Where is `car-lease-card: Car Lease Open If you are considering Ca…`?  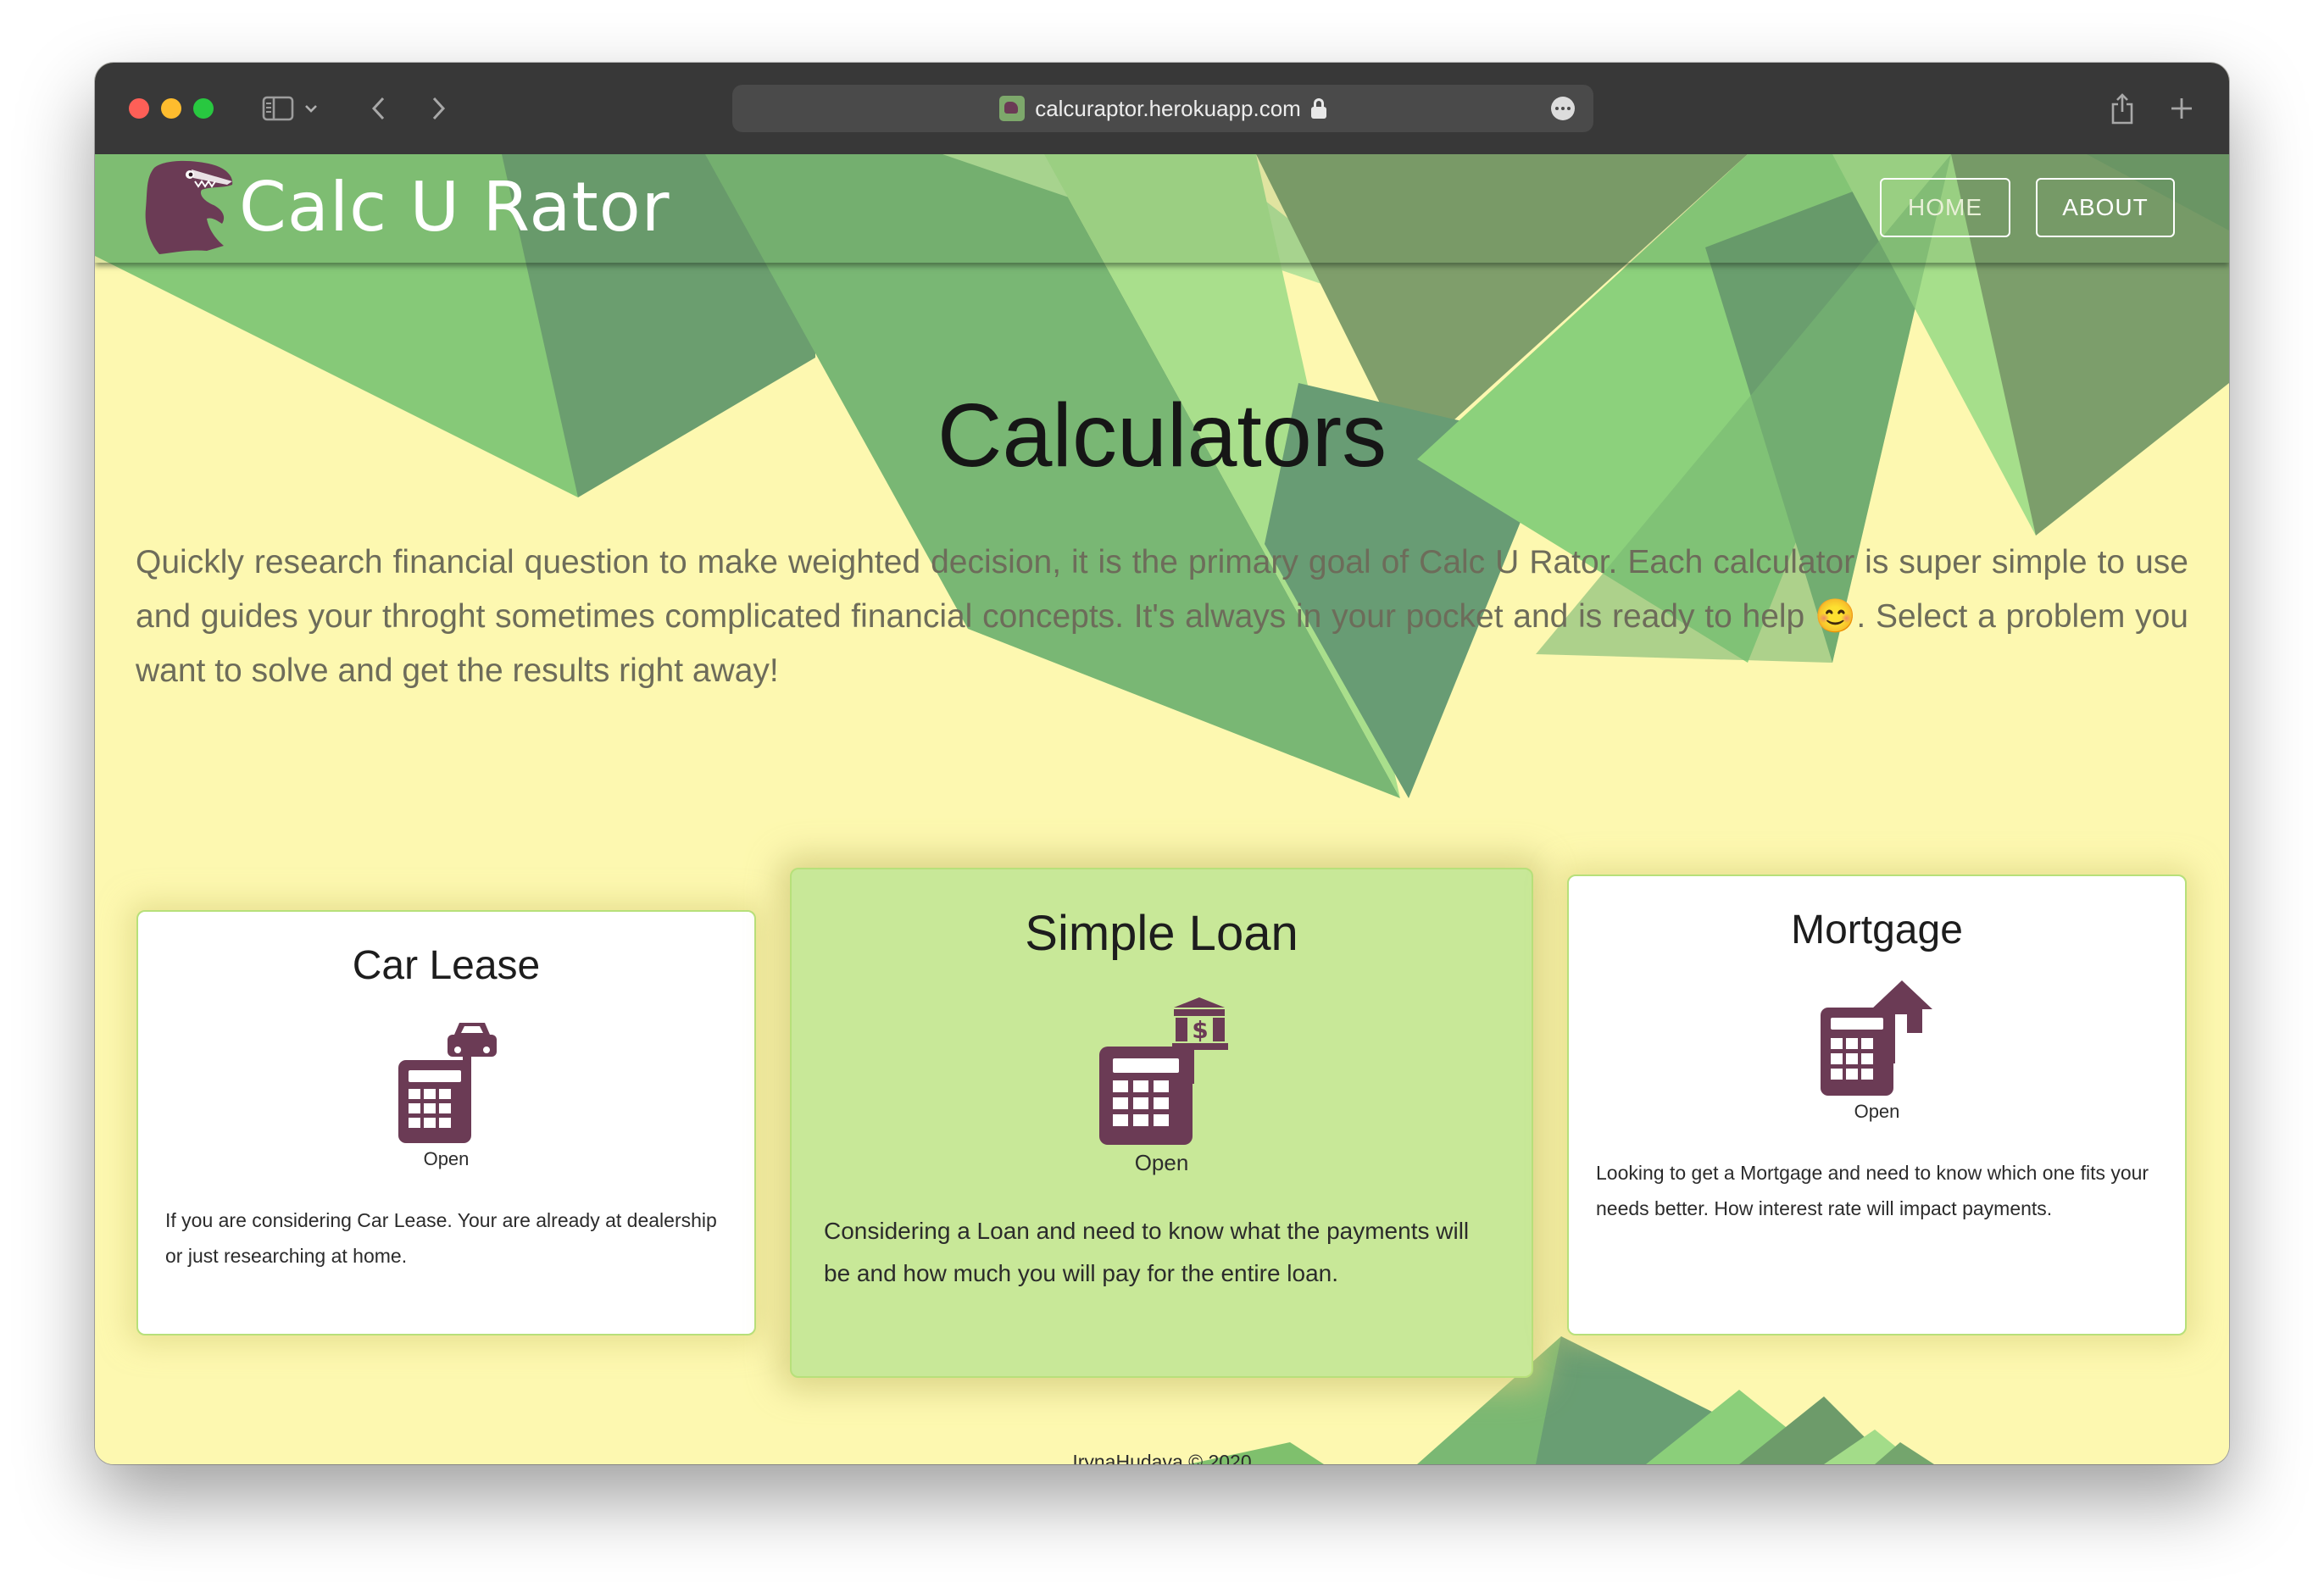
car-lease-card: Car Lease Open If you are considering Ca… is located at coordinates (446, 1122).